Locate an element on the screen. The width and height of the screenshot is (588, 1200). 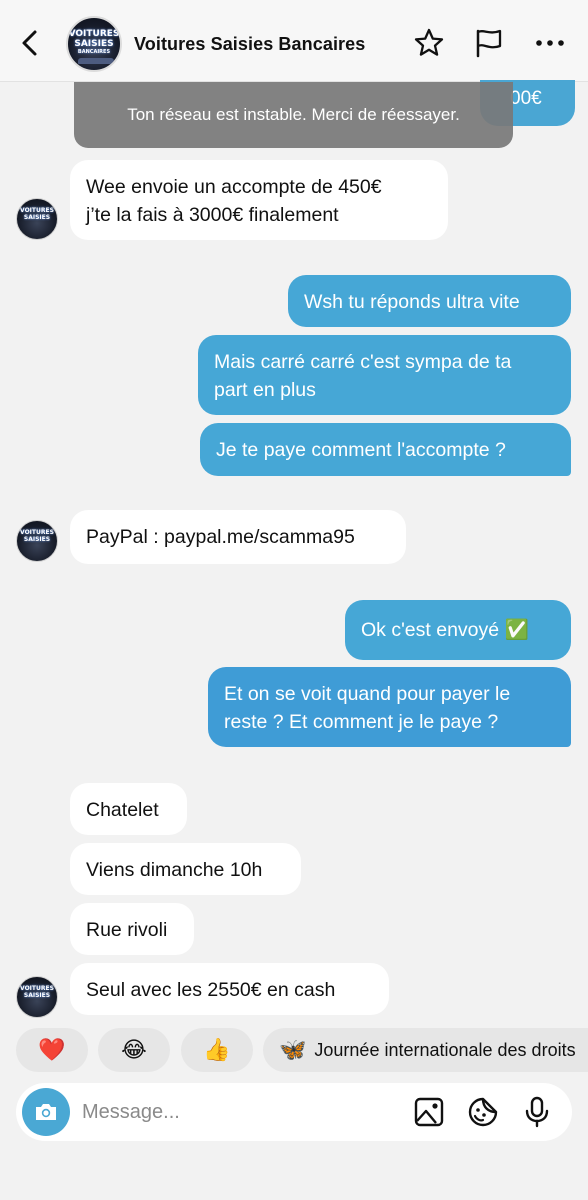
reaction-laugh-button: 😂 is located at coordinates (134, 1050).